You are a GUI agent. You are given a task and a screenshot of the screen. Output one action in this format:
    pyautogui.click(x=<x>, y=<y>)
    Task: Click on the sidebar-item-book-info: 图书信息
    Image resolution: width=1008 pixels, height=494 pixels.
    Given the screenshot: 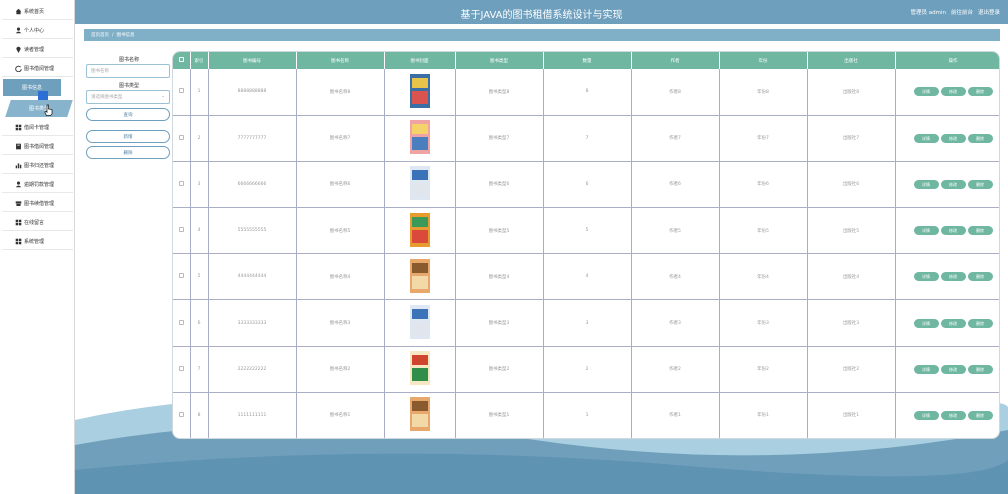 What is the action you would take?
    pyautogui.click(x=32, y=87)
    